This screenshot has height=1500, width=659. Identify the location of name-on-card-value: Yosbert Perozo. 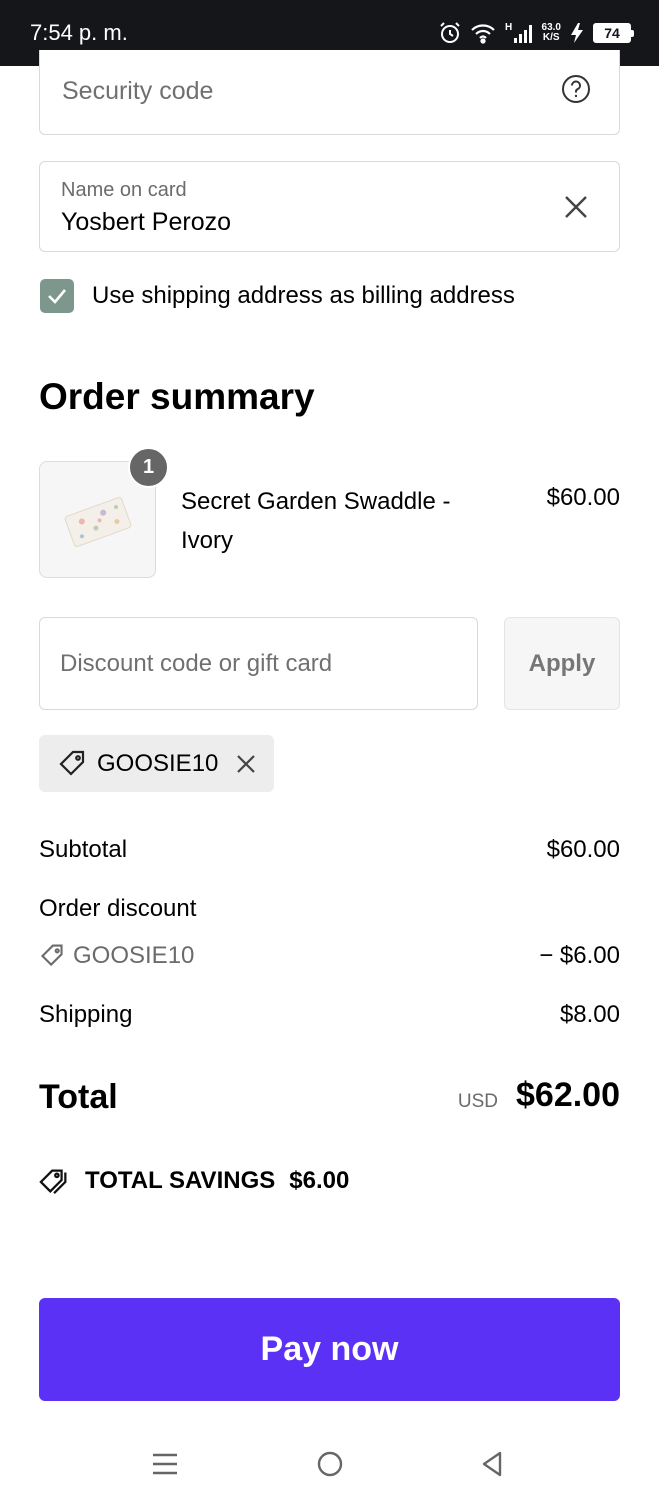
(146, 222).